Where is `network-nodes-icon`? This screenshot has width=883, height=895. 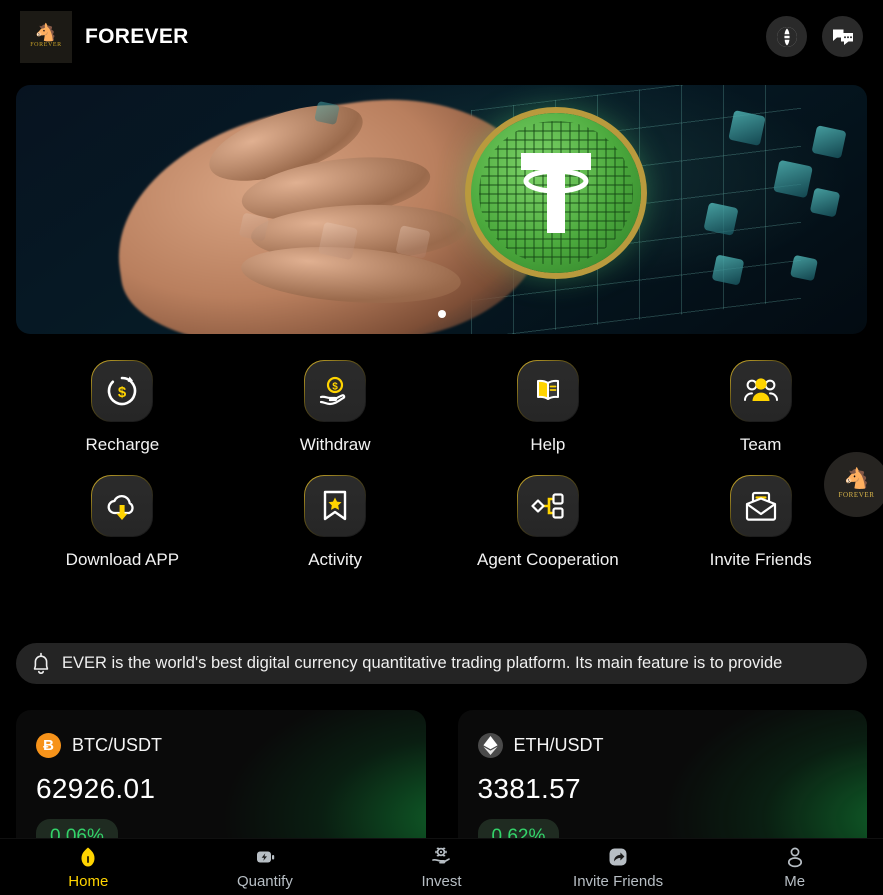 network-nodes-icon is located at coordinates (547, 506).